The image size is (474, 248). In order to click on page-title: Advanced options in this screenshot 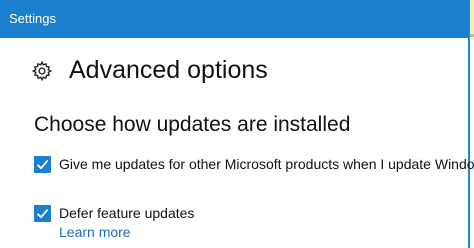, I will do `click(168, 70)`.